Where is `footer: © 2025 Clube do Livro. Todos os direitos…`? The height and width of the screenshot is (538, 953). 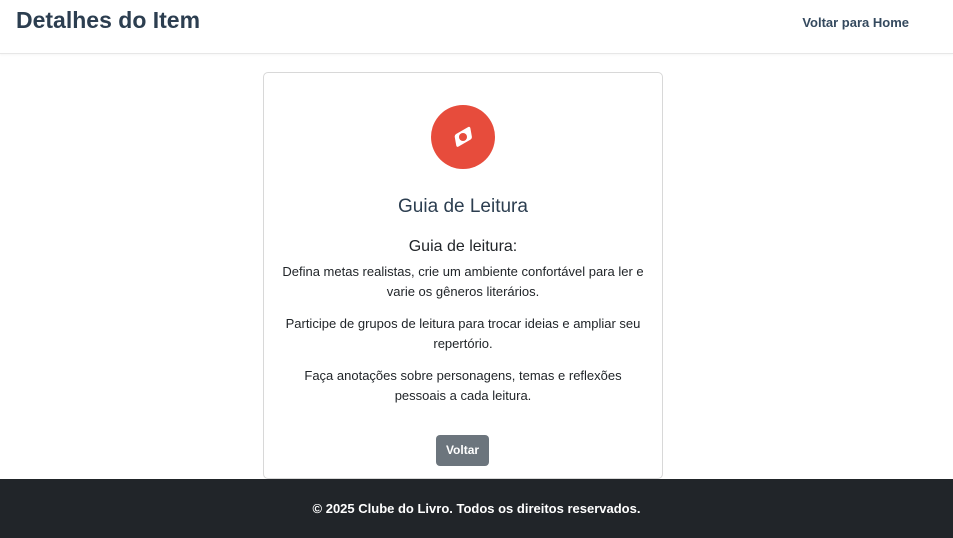 footer: © 2025 Clube do Livro. Todos os direitos… is located at coordinates (476, 508).